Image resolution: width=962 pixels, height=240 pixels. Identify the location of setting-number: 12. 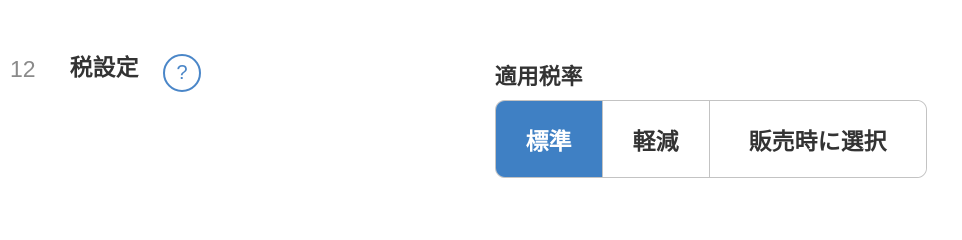
(23, 69).